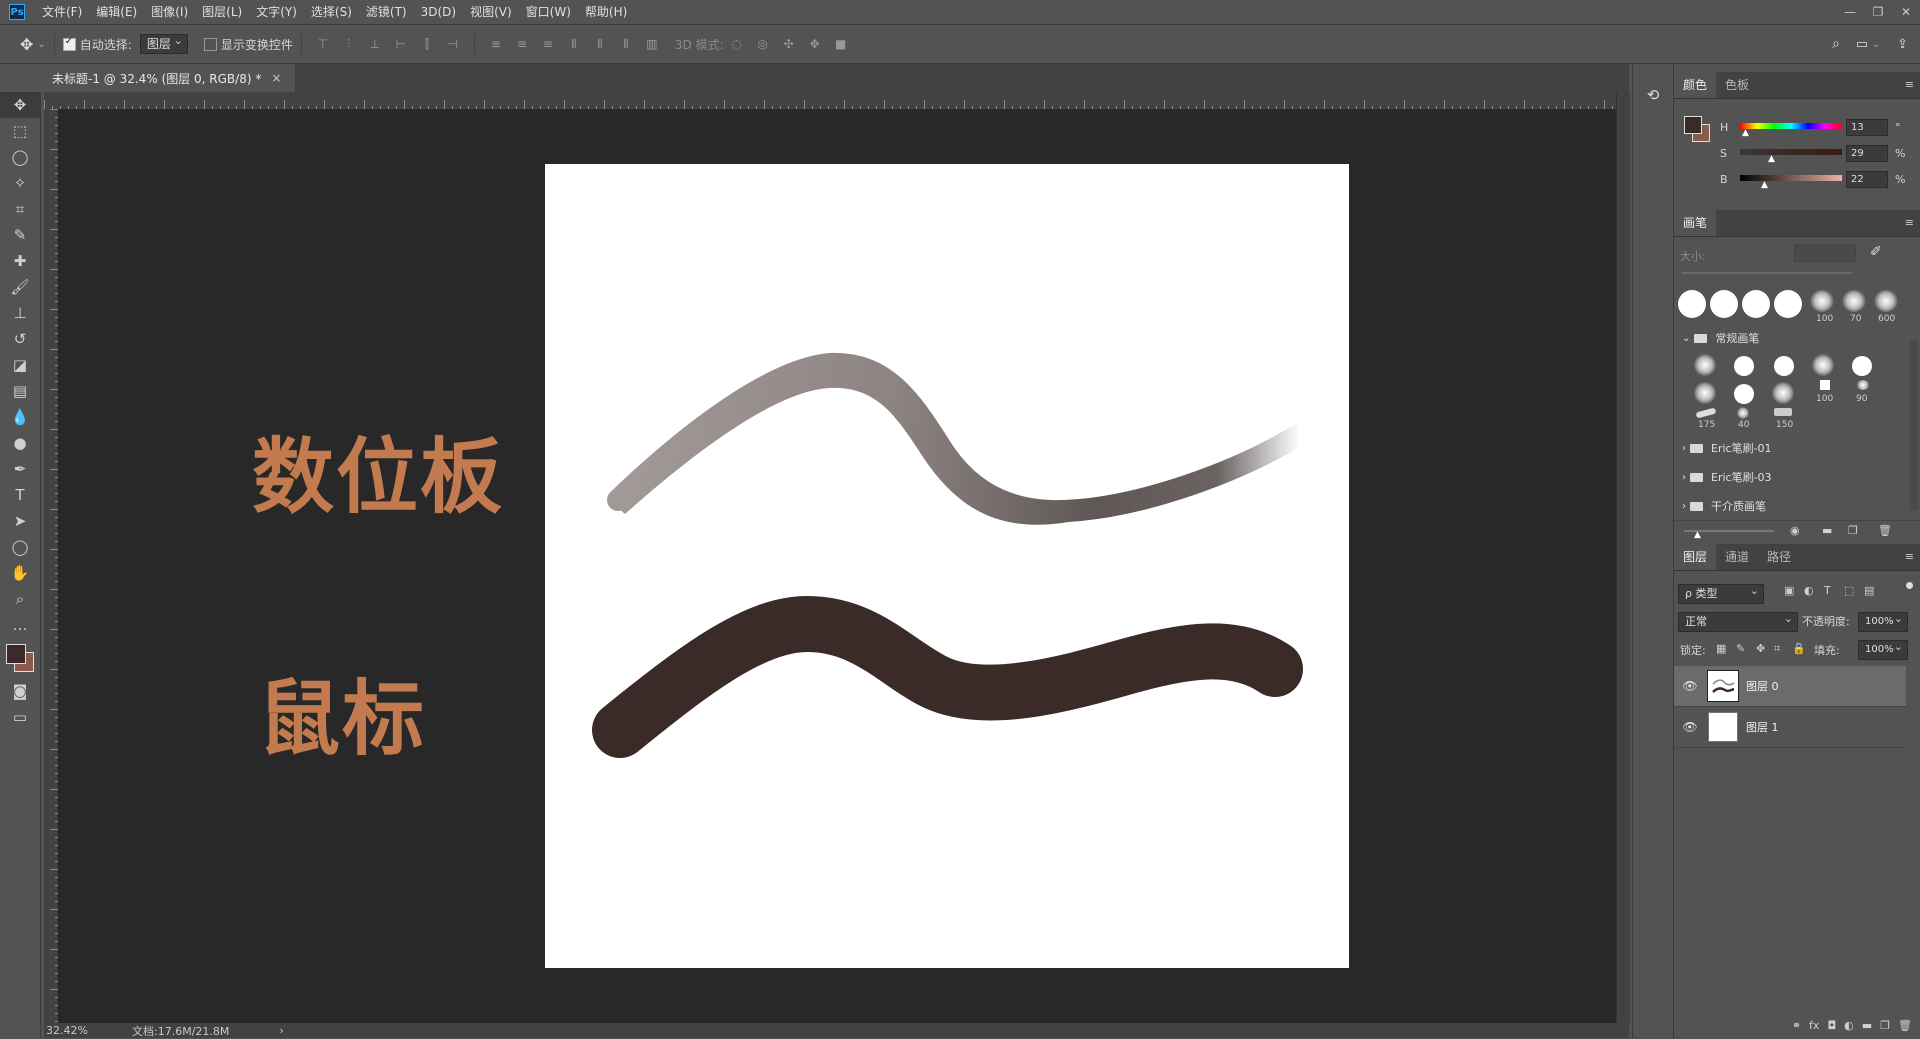 Image resolution: width=1920 pixels, height=1039 pixels. Describe the element at coordinates (20, 235) in the screenshot. I see `eyedropper-icon: ✎` at that location.